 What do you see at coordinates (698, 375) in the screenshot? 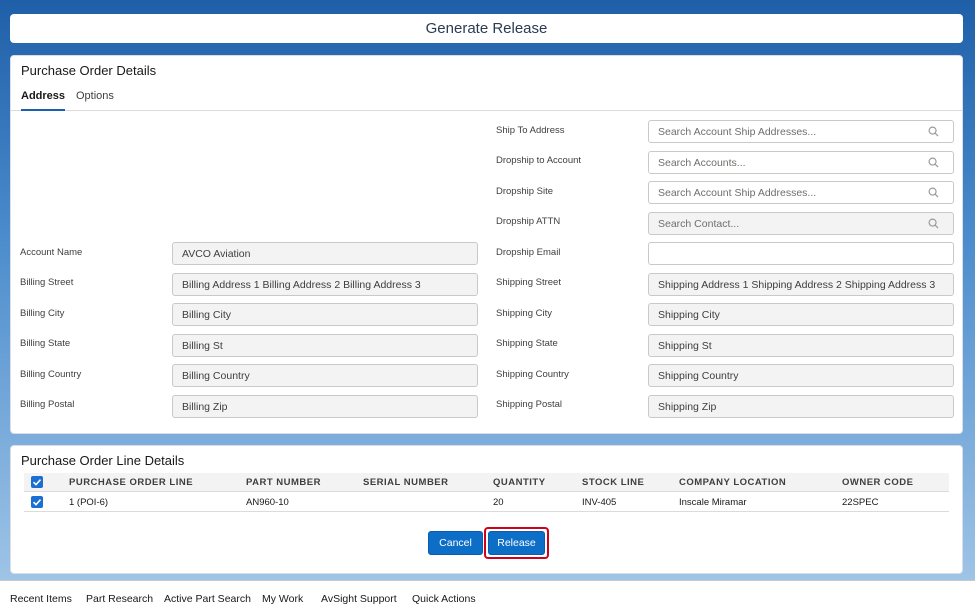
I see `shipping-country-value: Shipping Country` at bounding box center [698, 375].